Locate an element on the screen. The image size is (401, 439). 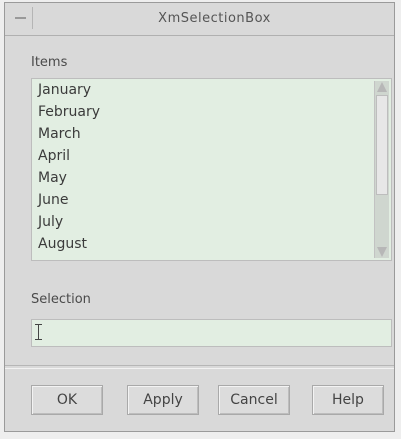
list-item-april: April is located at coordinates (211, 156).